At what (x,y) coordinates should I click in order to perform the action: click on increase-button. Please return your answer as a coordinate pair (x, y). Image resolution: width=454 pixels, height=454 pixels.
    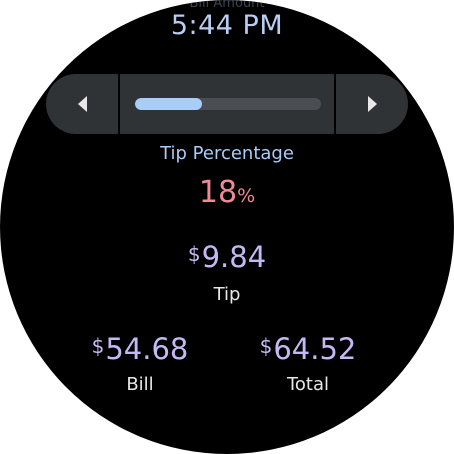
    Looking at the image, I should click on (372, 104).